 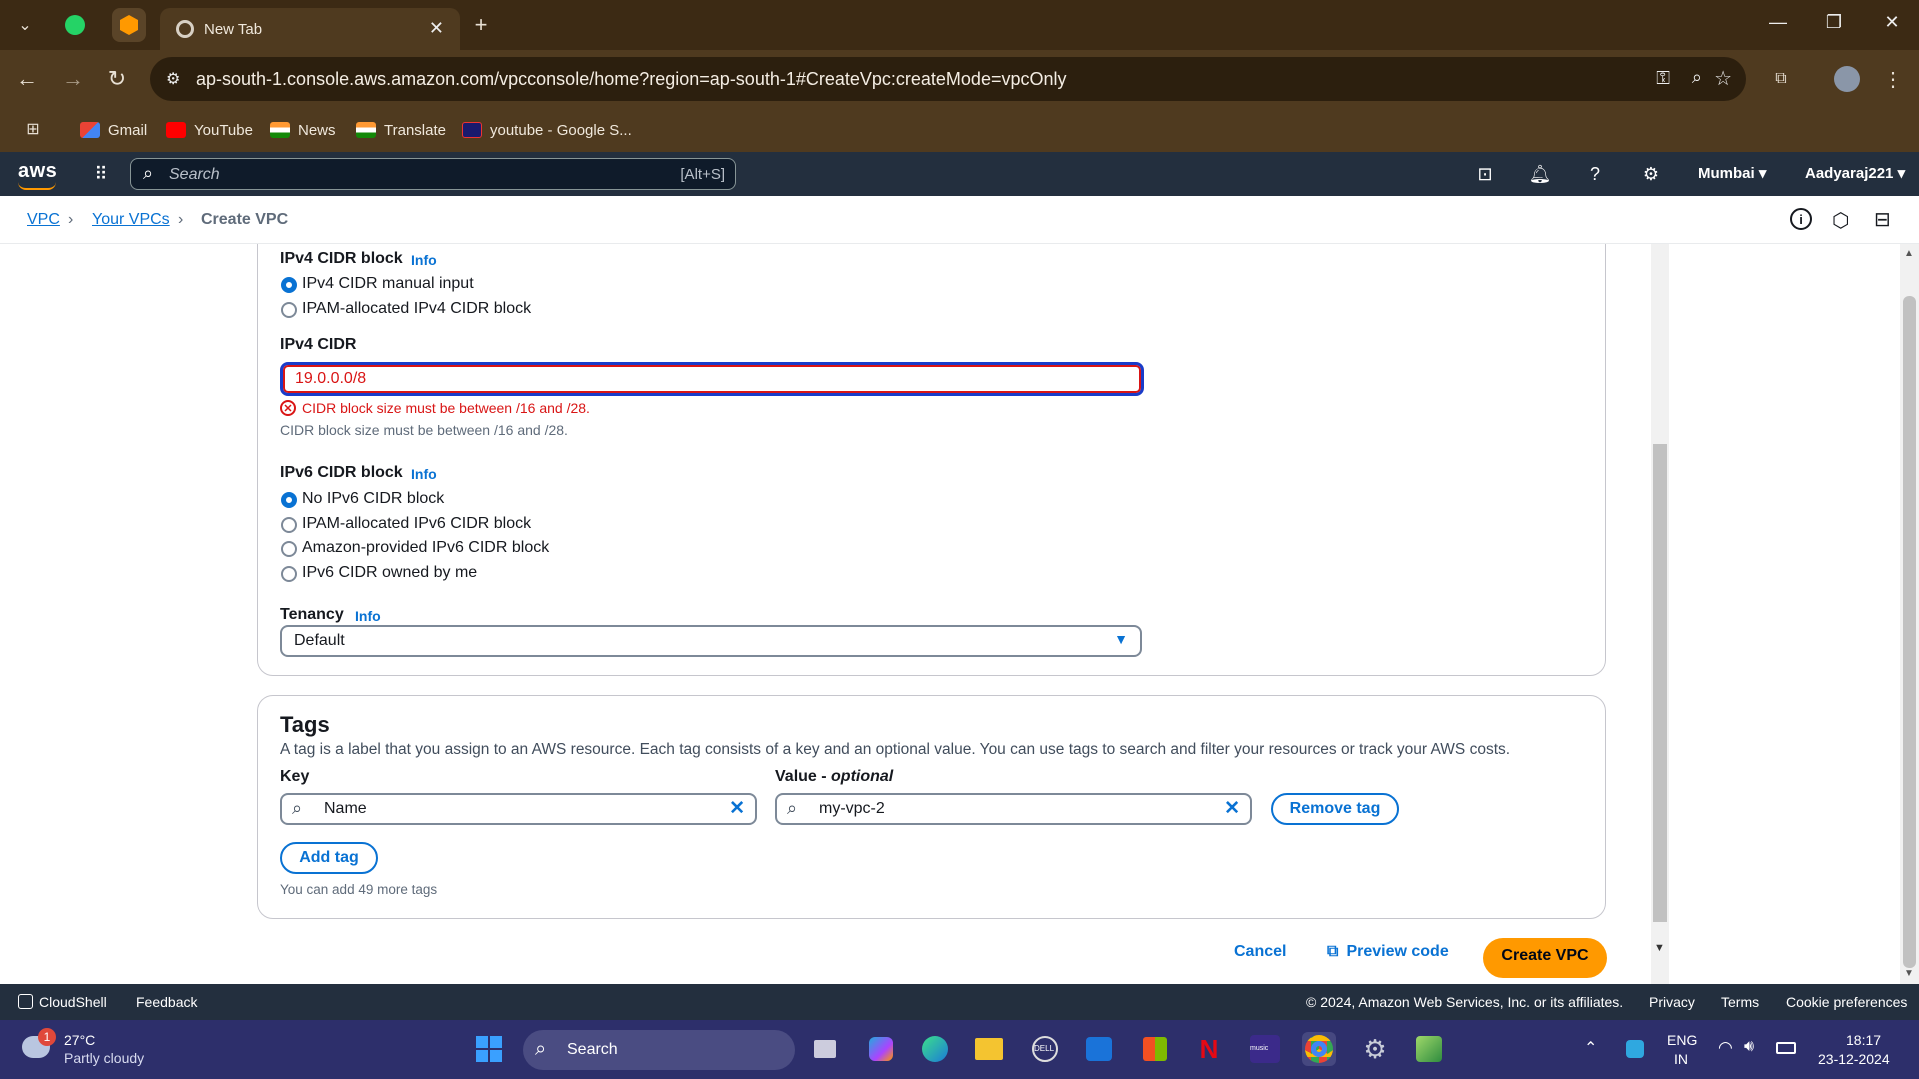 What do you see at coordinates (117, 79) in the screenshot?
I see `reload-button: ↻` at bounding box center [117, 79].